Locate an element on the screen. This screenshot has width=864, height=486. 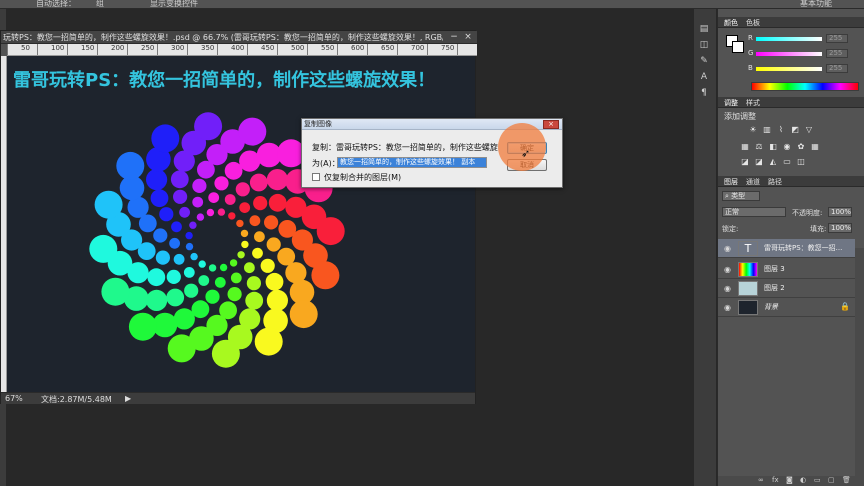
posterize-icon: ◪ is located at coordinates (759, 161).